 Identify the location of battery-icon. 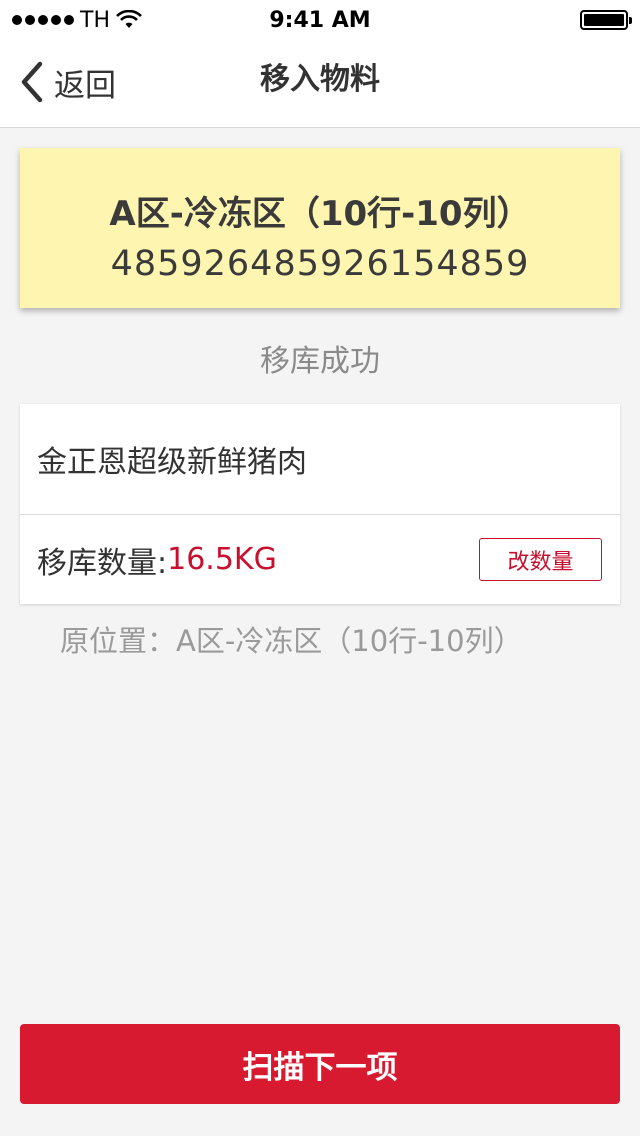
(606, 20).